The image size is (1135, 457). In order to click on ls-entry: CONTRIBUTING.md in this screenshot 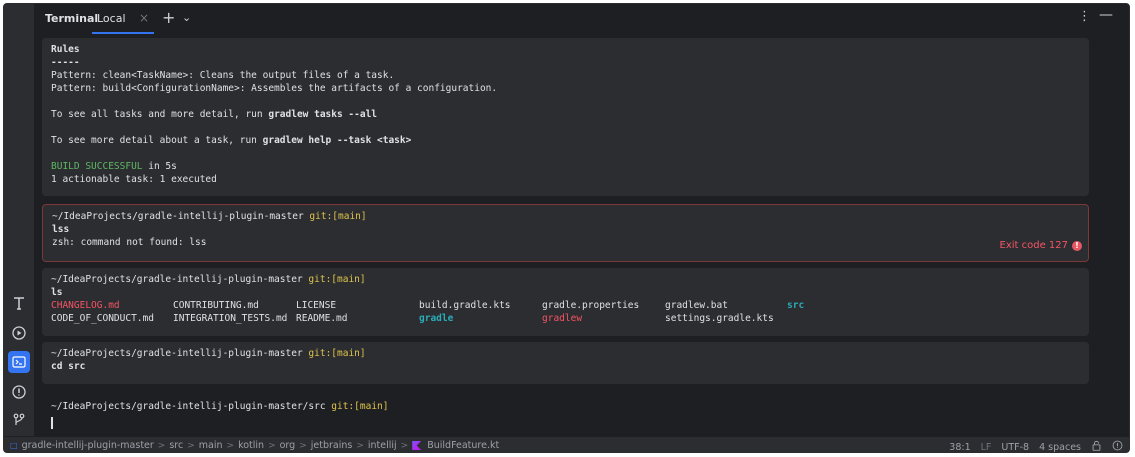, I will do `click(216, 305)`.